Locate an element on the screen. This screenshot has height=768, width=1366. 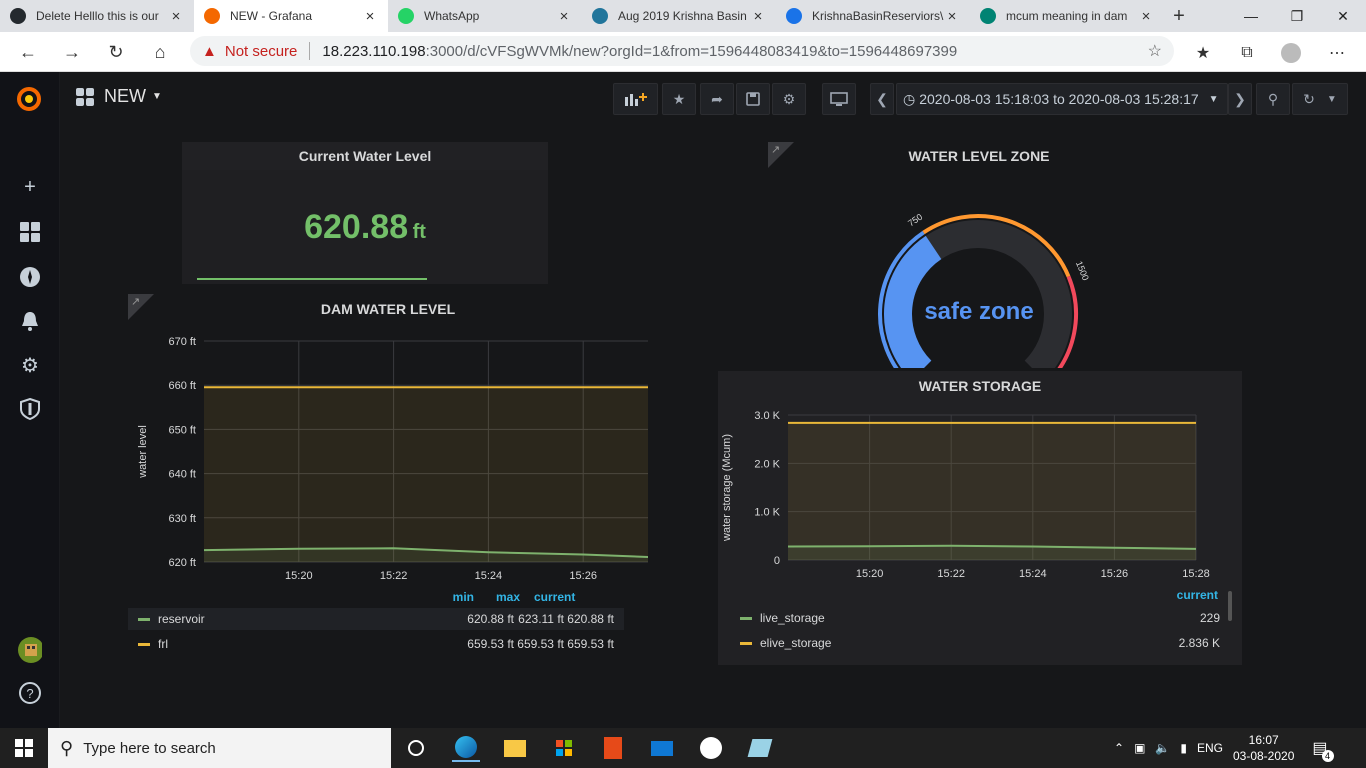
series-area is located at coordinates (426, 474).